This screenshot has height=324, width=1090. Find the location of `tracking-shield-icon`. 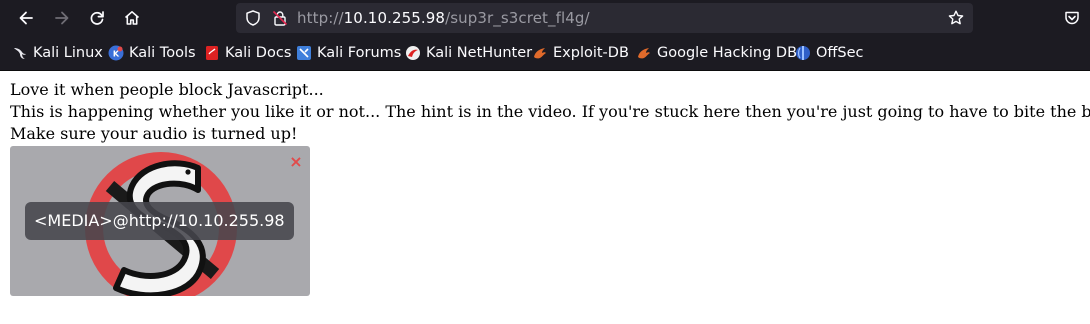

tracking-shield-icon is located at coordinates (253, 18).